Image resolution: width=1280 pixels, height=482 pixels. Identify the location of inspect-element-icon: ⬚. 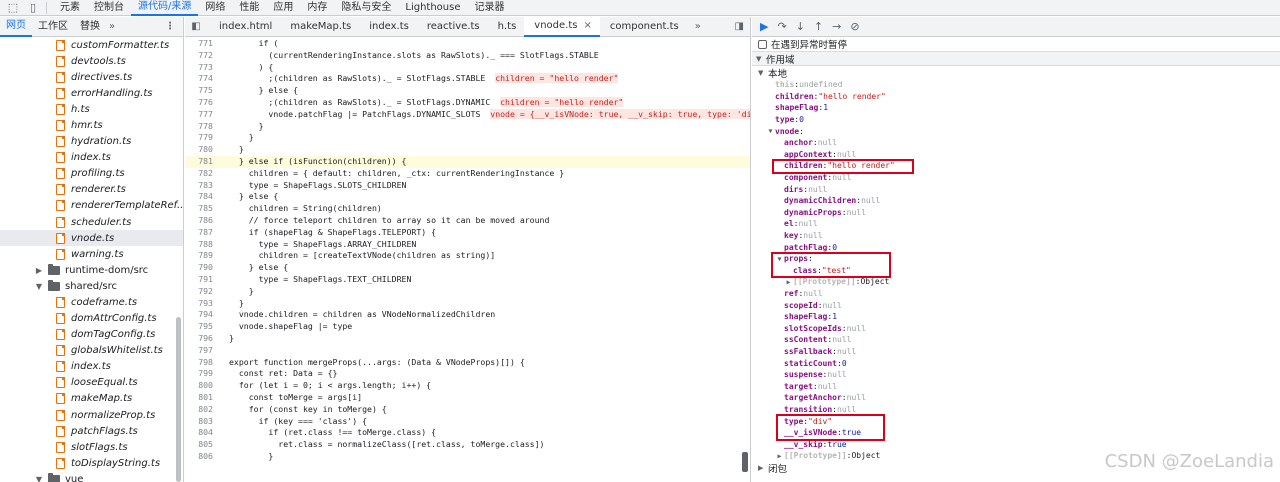
(13, 8).